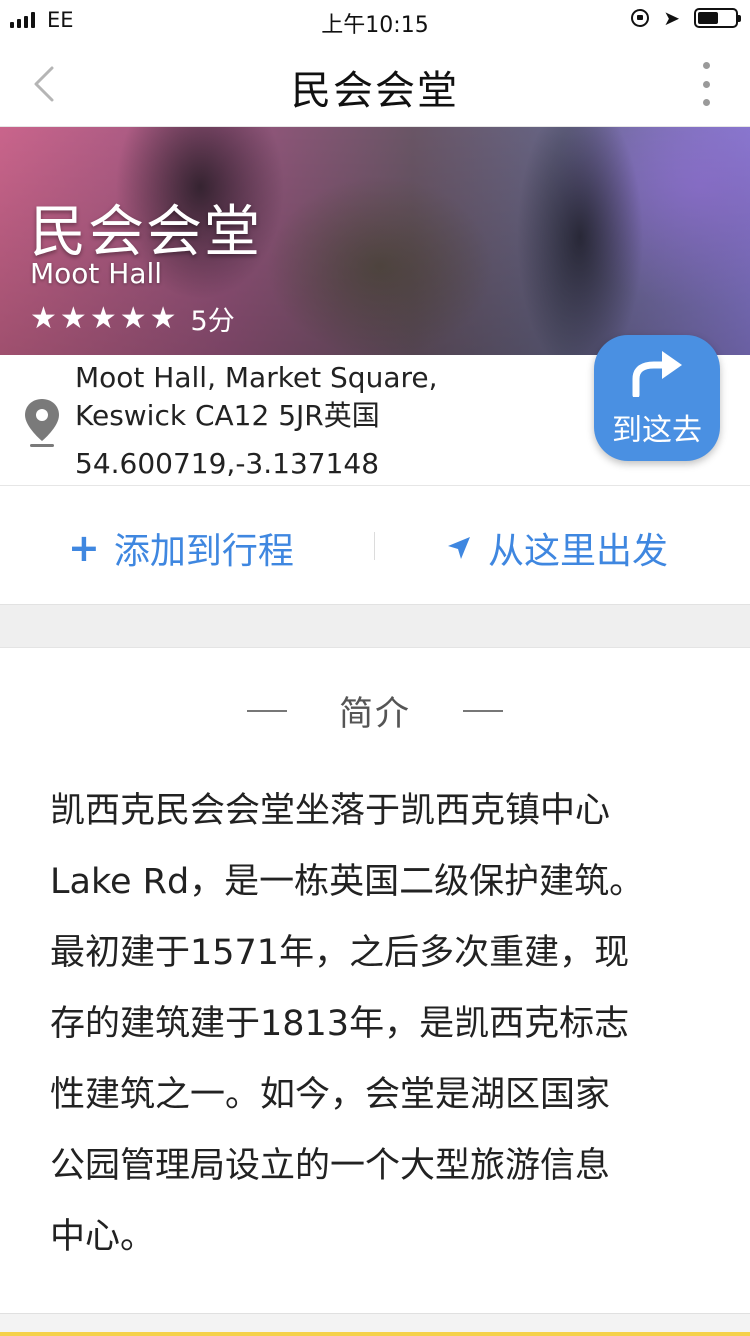 The image size is (750, 1336). I want to click on navigation-arrow-icon, so click(459, 548).